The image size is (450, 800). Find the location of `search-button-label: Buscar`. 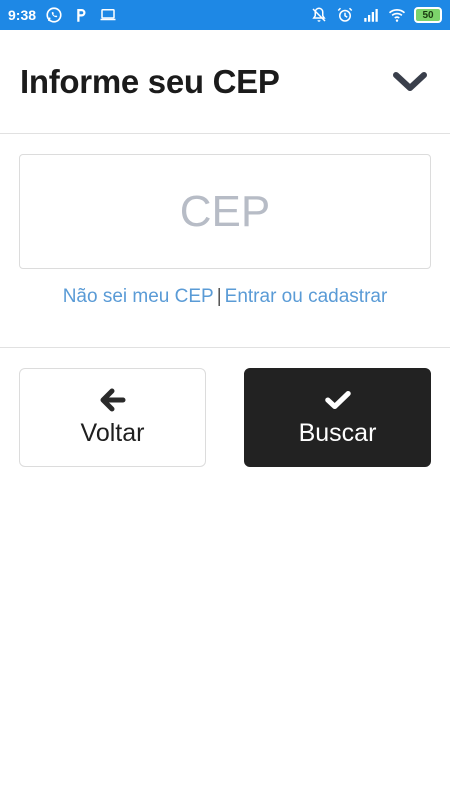

search-button-label: Buscar is located at coordinates (337, 433).